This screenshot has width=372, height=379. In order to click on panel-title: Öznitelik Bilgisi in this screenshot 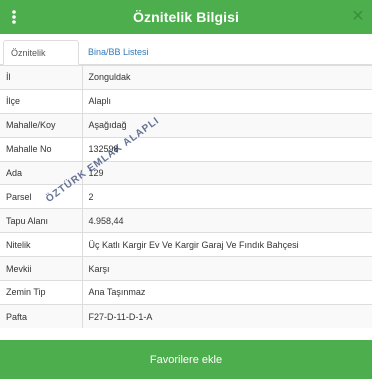, I will do `click(186, 17)`.